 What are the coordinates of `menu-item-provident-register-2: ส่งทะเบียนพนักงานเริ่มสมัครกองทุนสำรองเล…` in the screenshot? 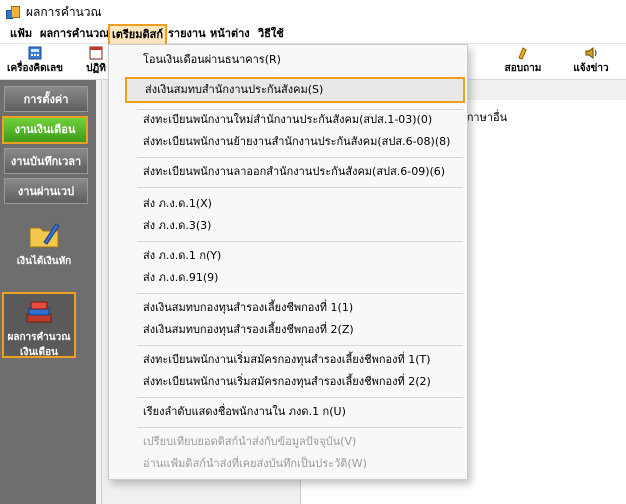 It's located at (288, 382).